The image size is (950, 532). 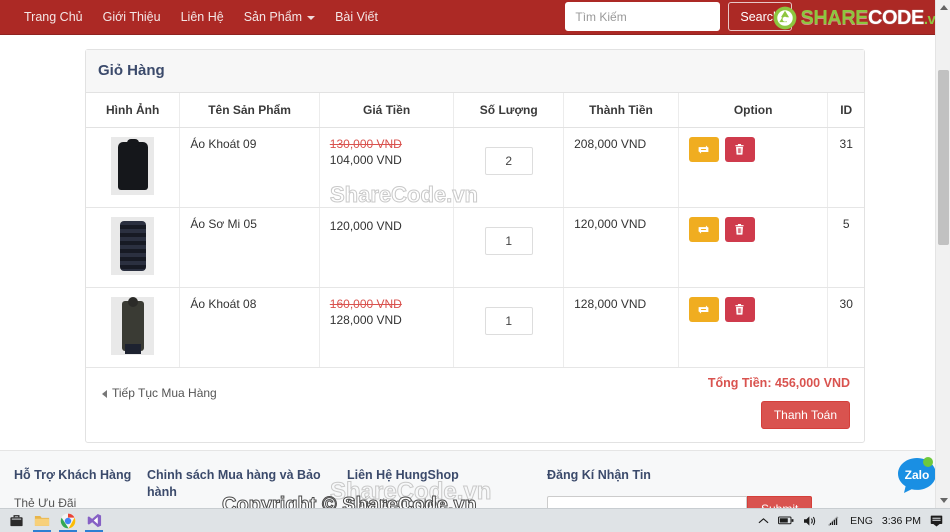 What do you see at coordinates (273, 17) in the screenshot?
I see `nav-label: Sản Phẩm` at bounding box center [273, 17].